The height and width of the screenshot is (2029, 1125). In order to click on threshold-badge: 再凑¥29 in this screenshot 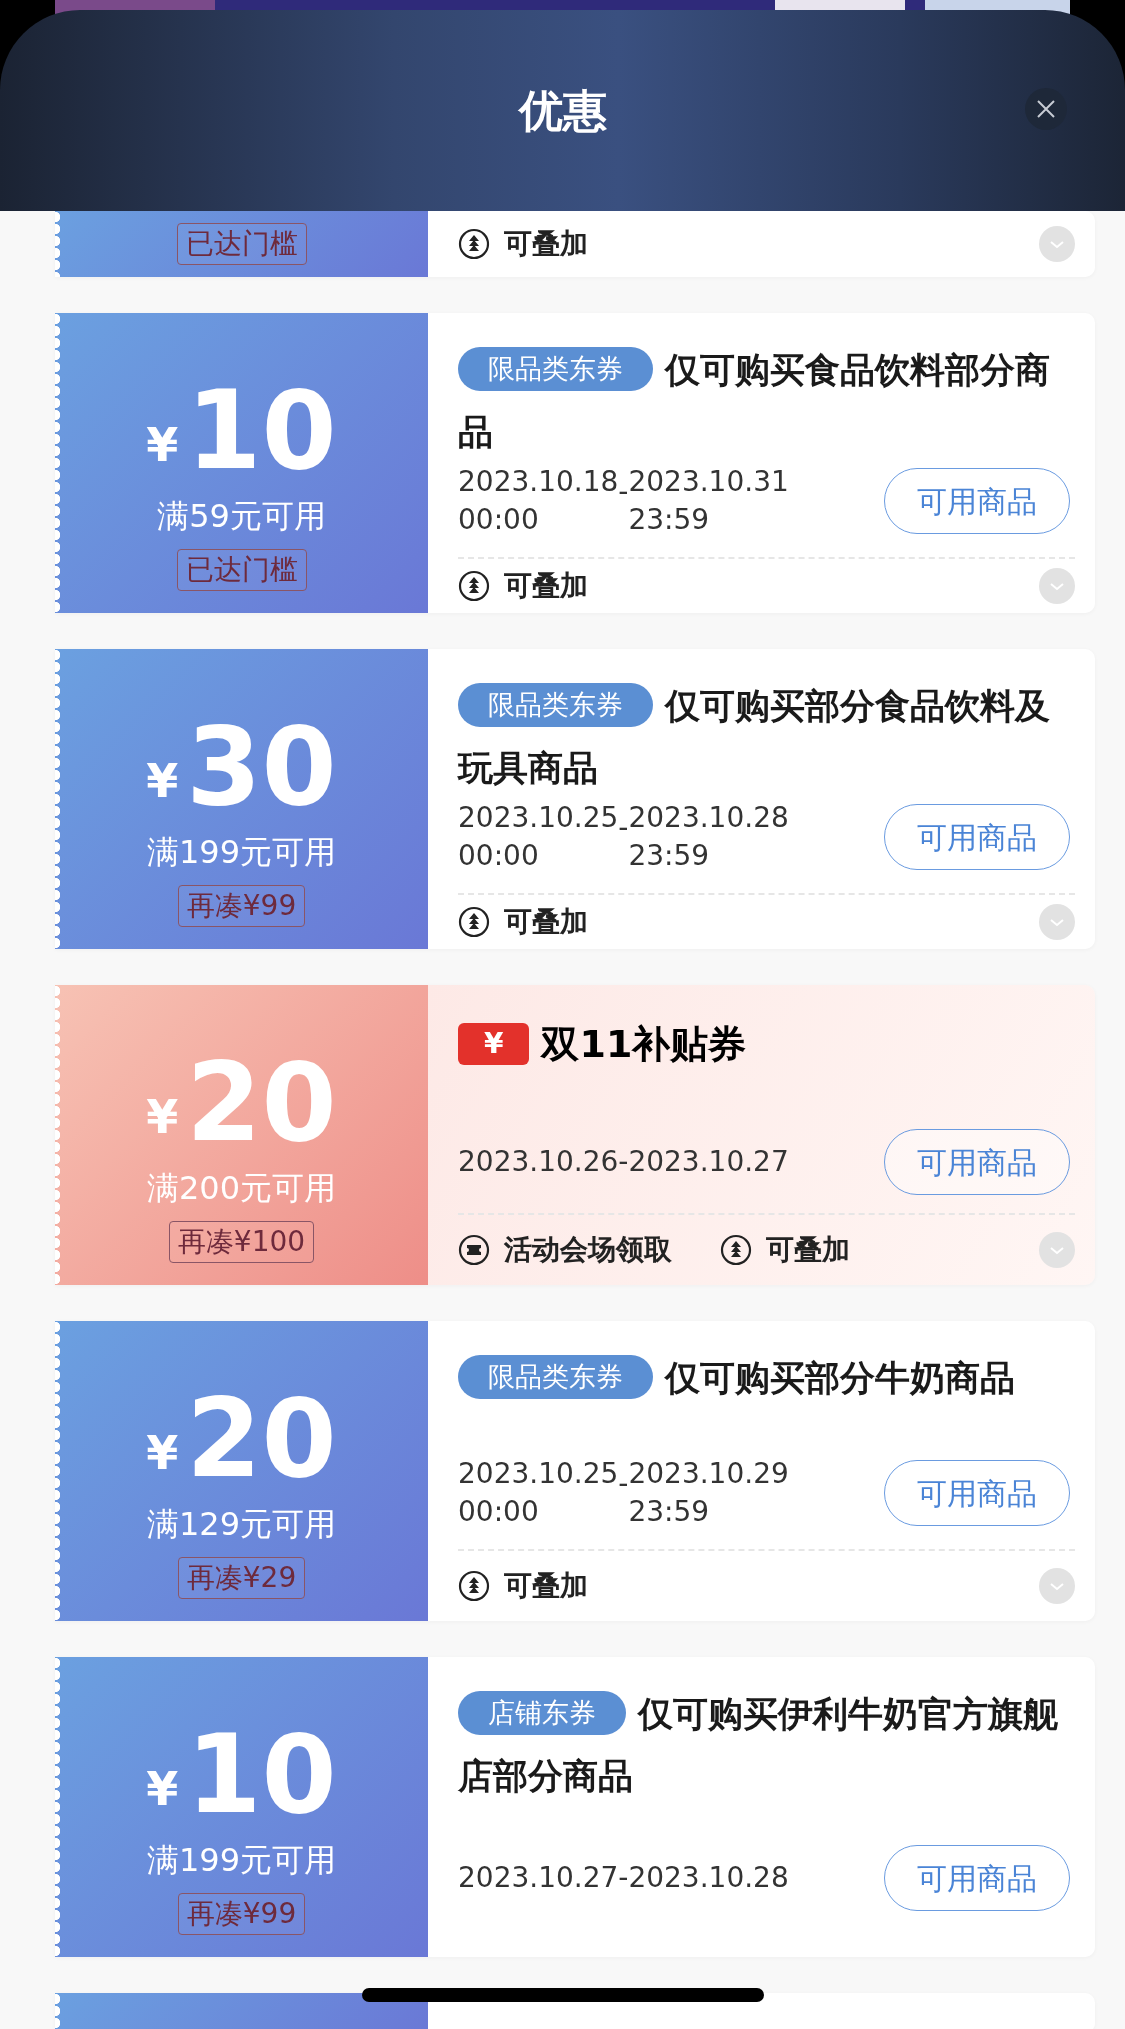, I will do `click(241, 1578)`.